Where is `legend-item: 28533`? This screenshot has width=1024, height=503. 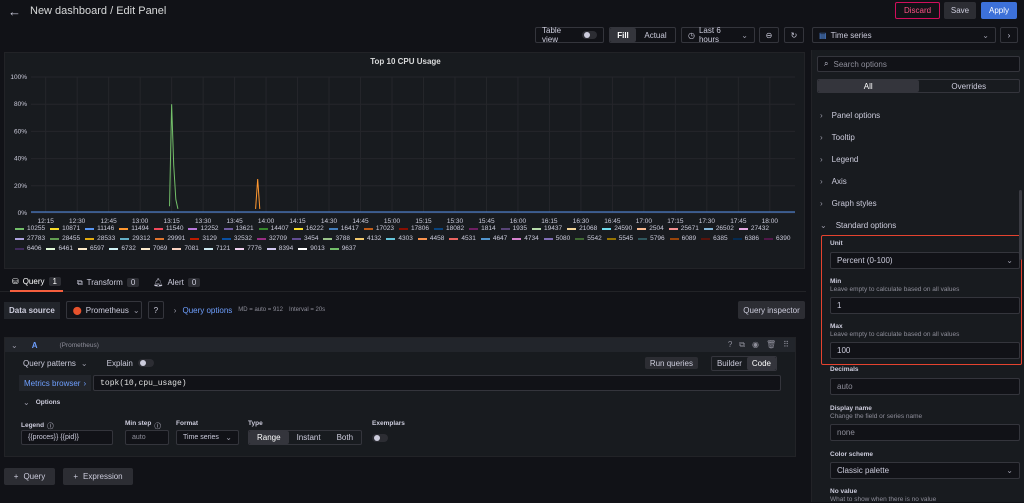 legend-item: 28533 is located at coordinates (100, 238).